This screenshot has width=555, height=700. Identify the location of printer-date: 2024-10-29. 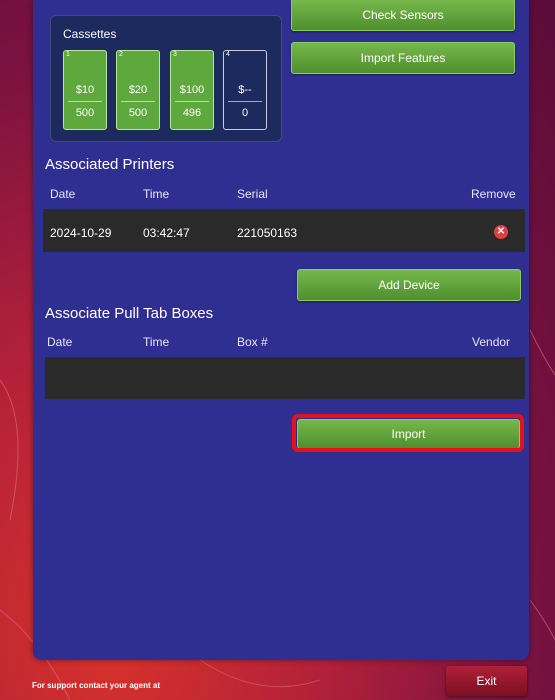
(81, 233).